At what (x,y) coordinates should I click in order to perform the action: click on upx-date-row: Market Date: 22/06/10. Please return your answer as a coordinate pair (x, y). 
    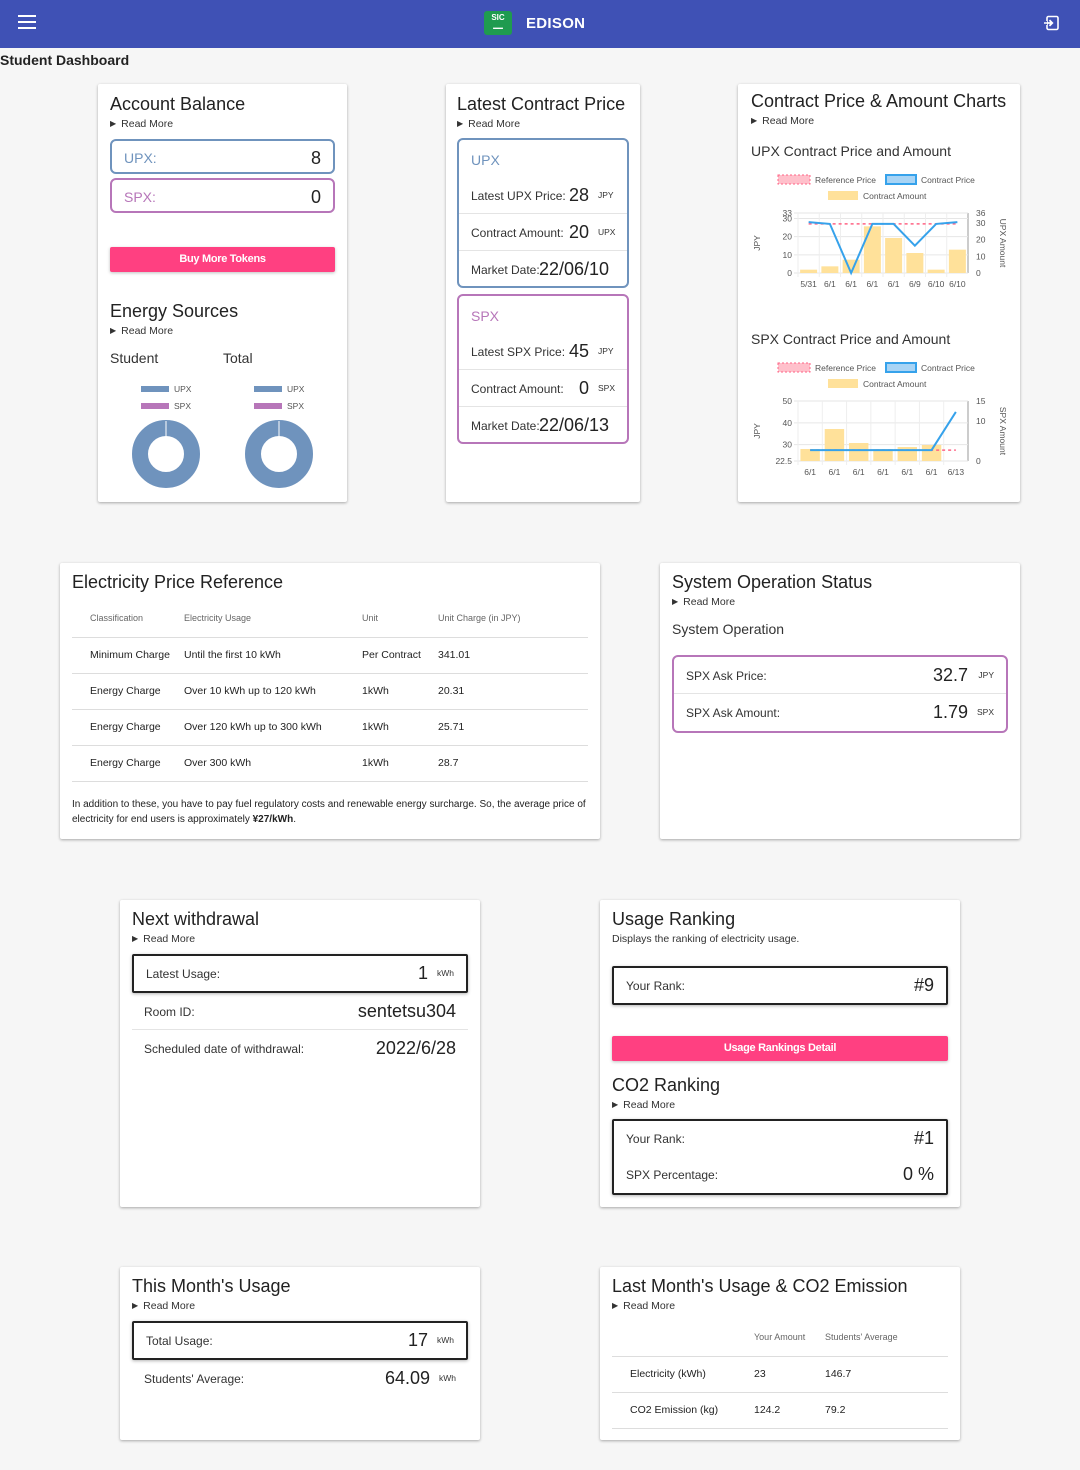
    Looking at the image, I should click on (543, 269).